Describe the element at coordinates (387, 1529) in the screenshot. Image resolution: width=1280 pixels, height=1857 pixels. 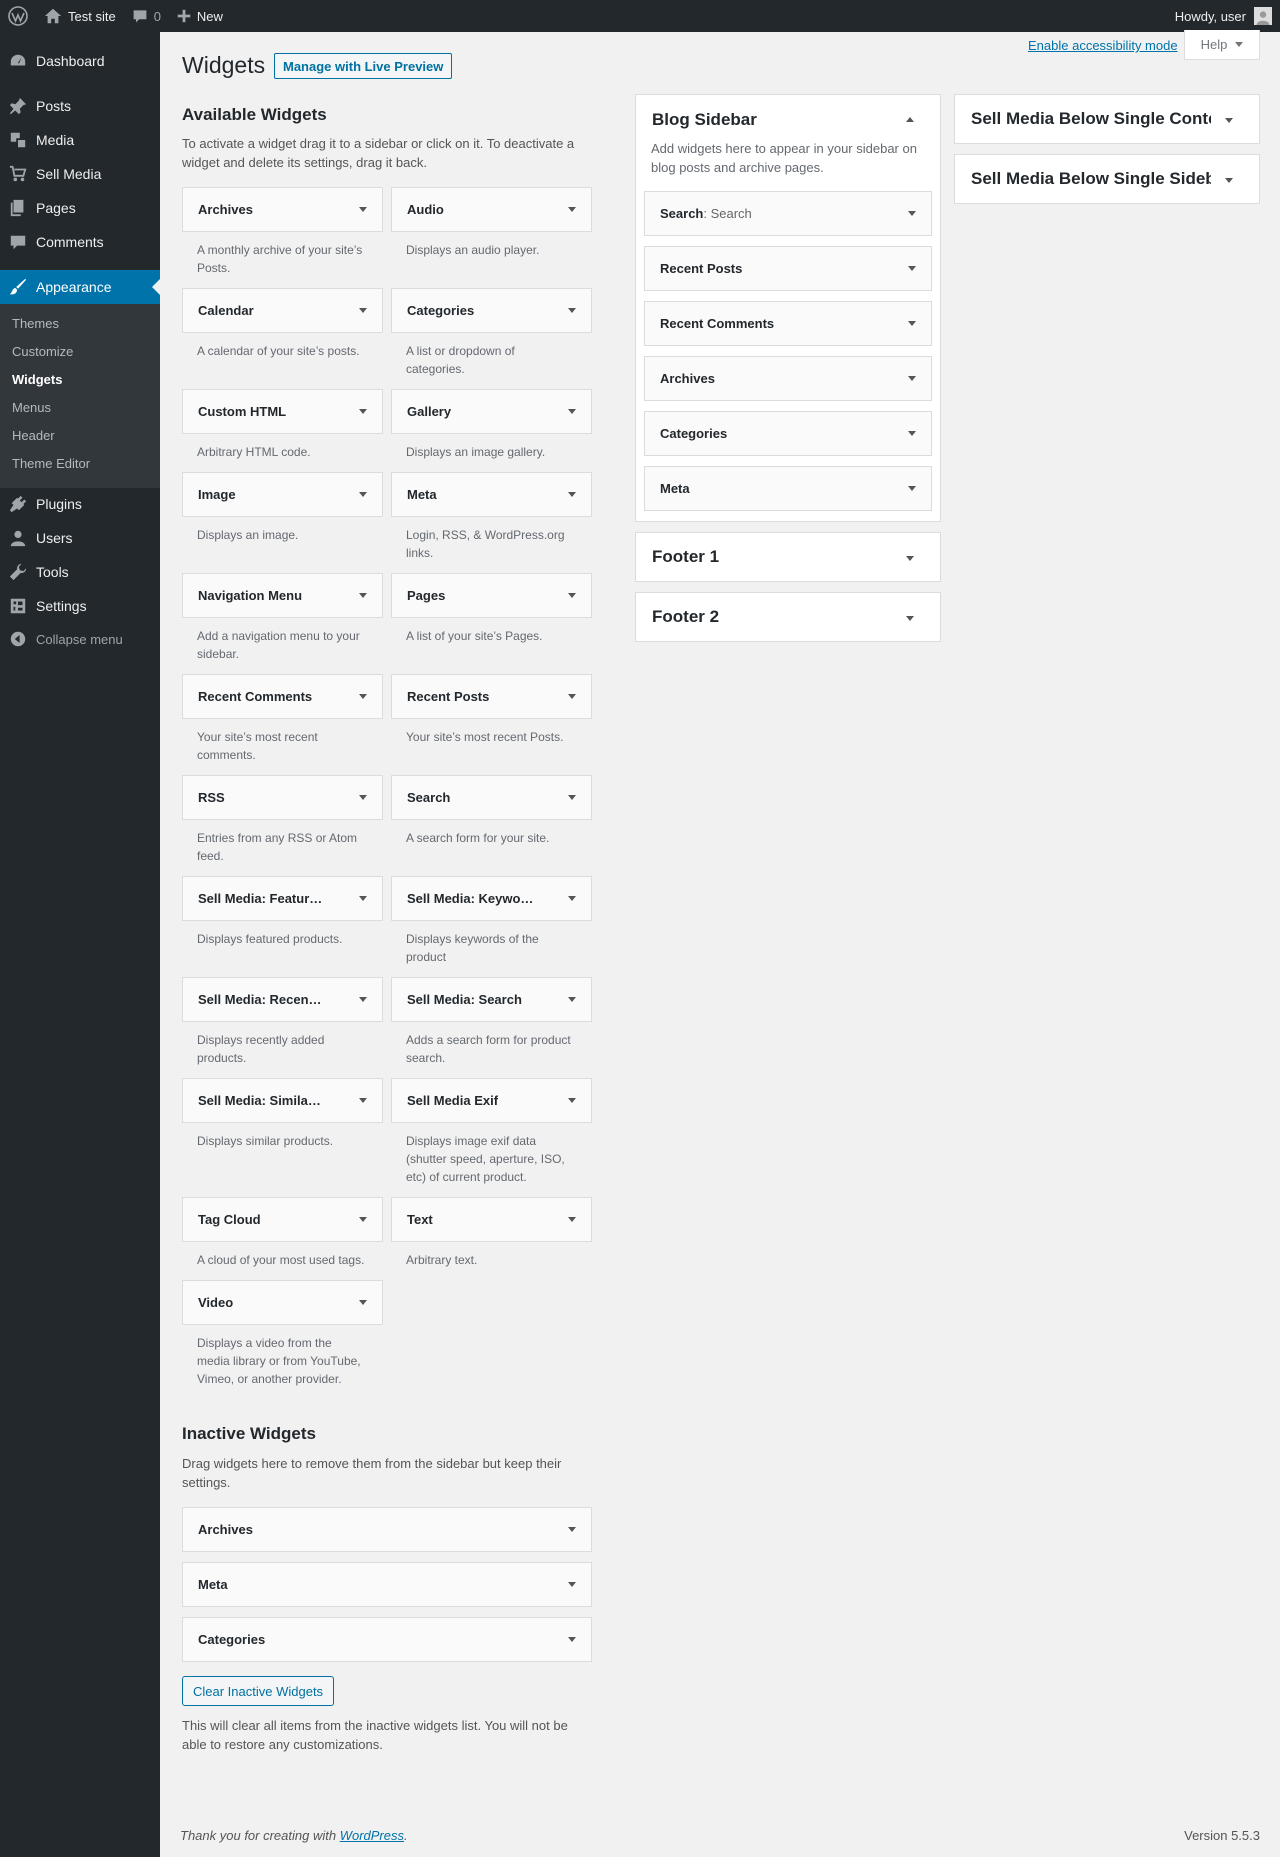
I see `inactive-widget: Archives` at that location.